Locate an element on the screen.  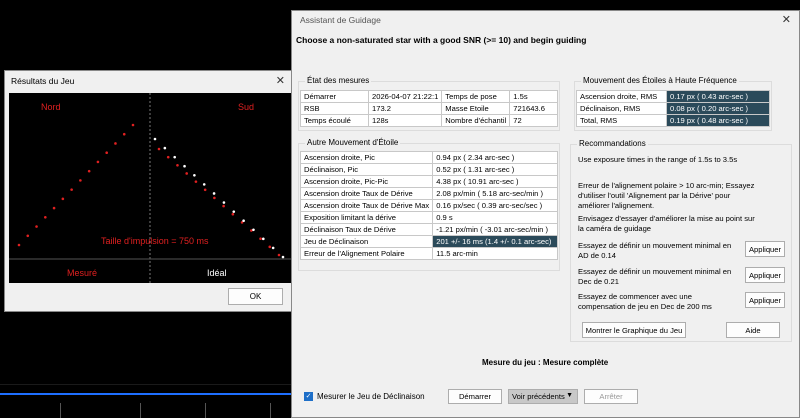
measure-backlash-checkbox-row: ✓ Mesurer le Jeu de Déclinaison is located at coordinates (364, 396).